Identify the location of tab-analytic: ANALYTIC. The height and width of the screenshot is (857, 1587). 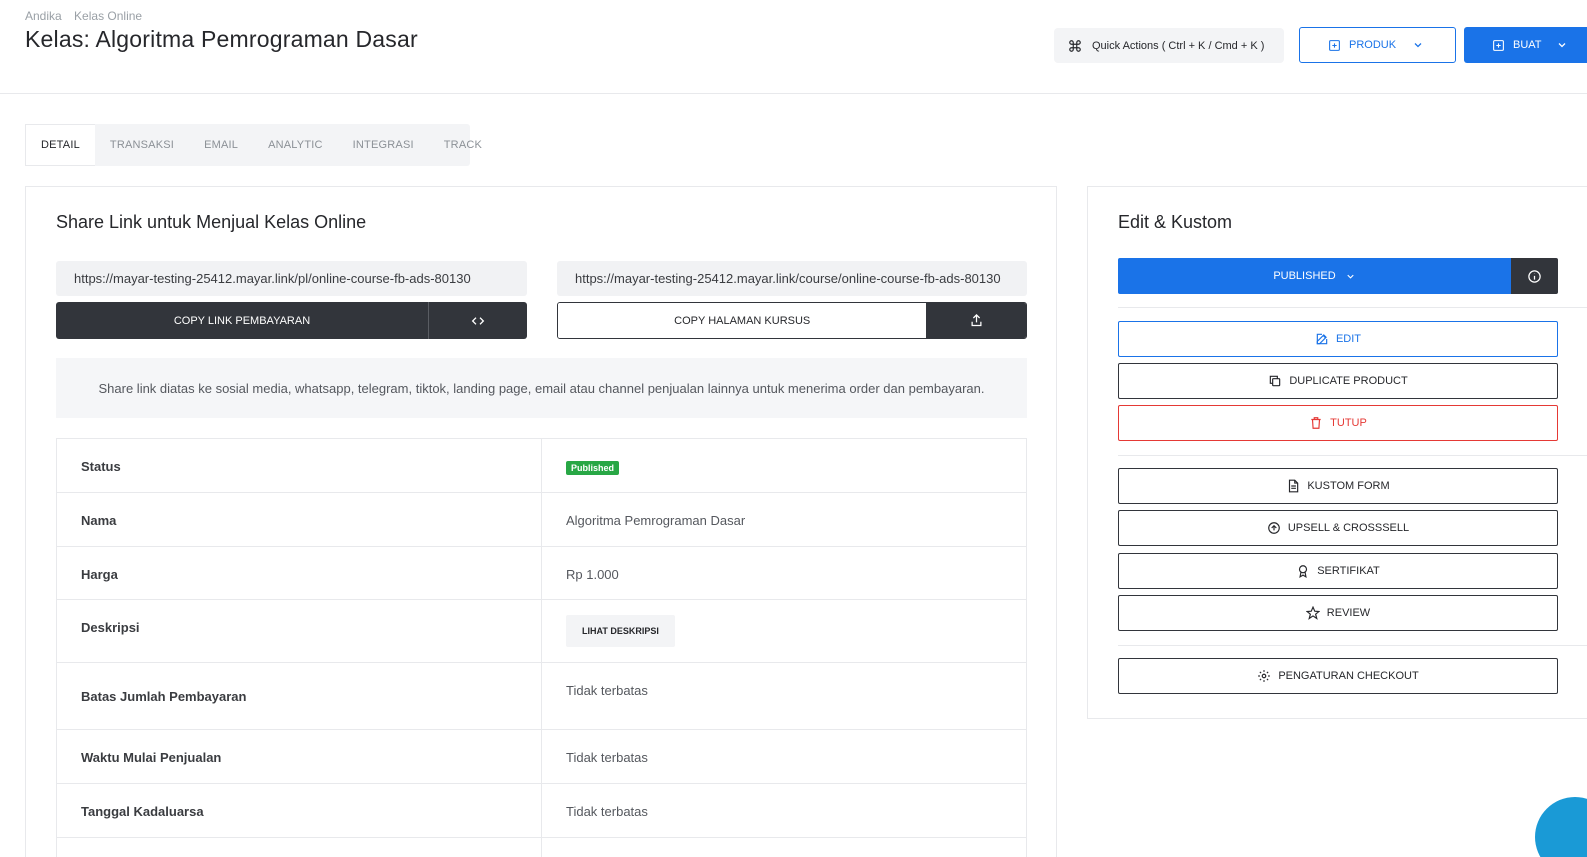
(295, 145).